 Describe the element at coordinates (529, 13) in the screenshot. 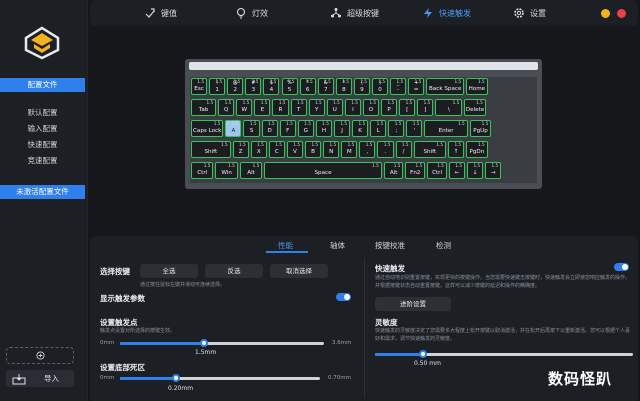

I see `tab-settings: 设置` at that location.